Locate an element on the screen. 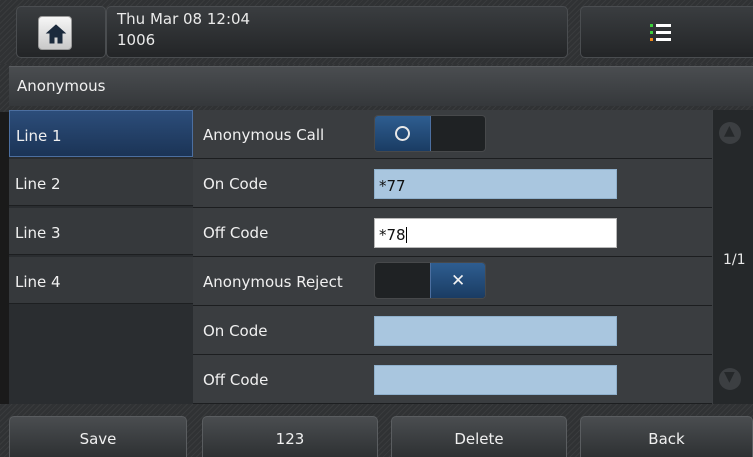 Image resolution: width=753 pixels, height=457 pixels. reject-off-code-input is located at coordinates (495, 380).